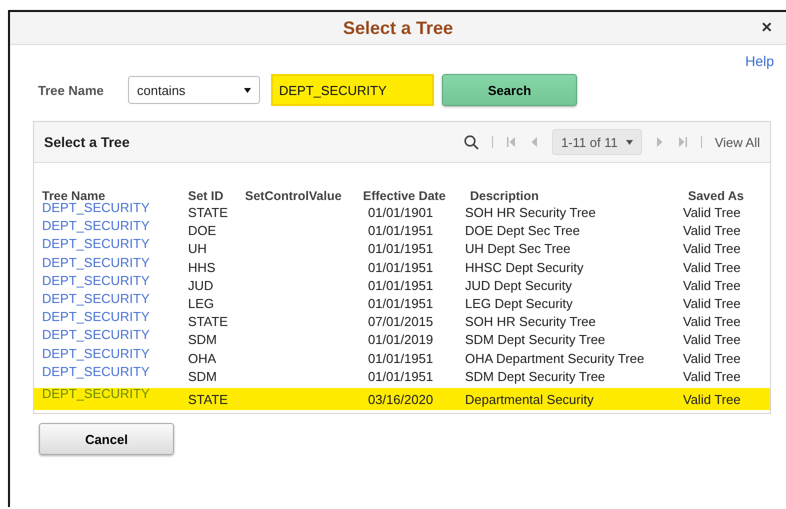  What do you see at coordinates (198, 249) in the screenshot?
I see `table-cell-text: UH` at bounding box center [198, 249].